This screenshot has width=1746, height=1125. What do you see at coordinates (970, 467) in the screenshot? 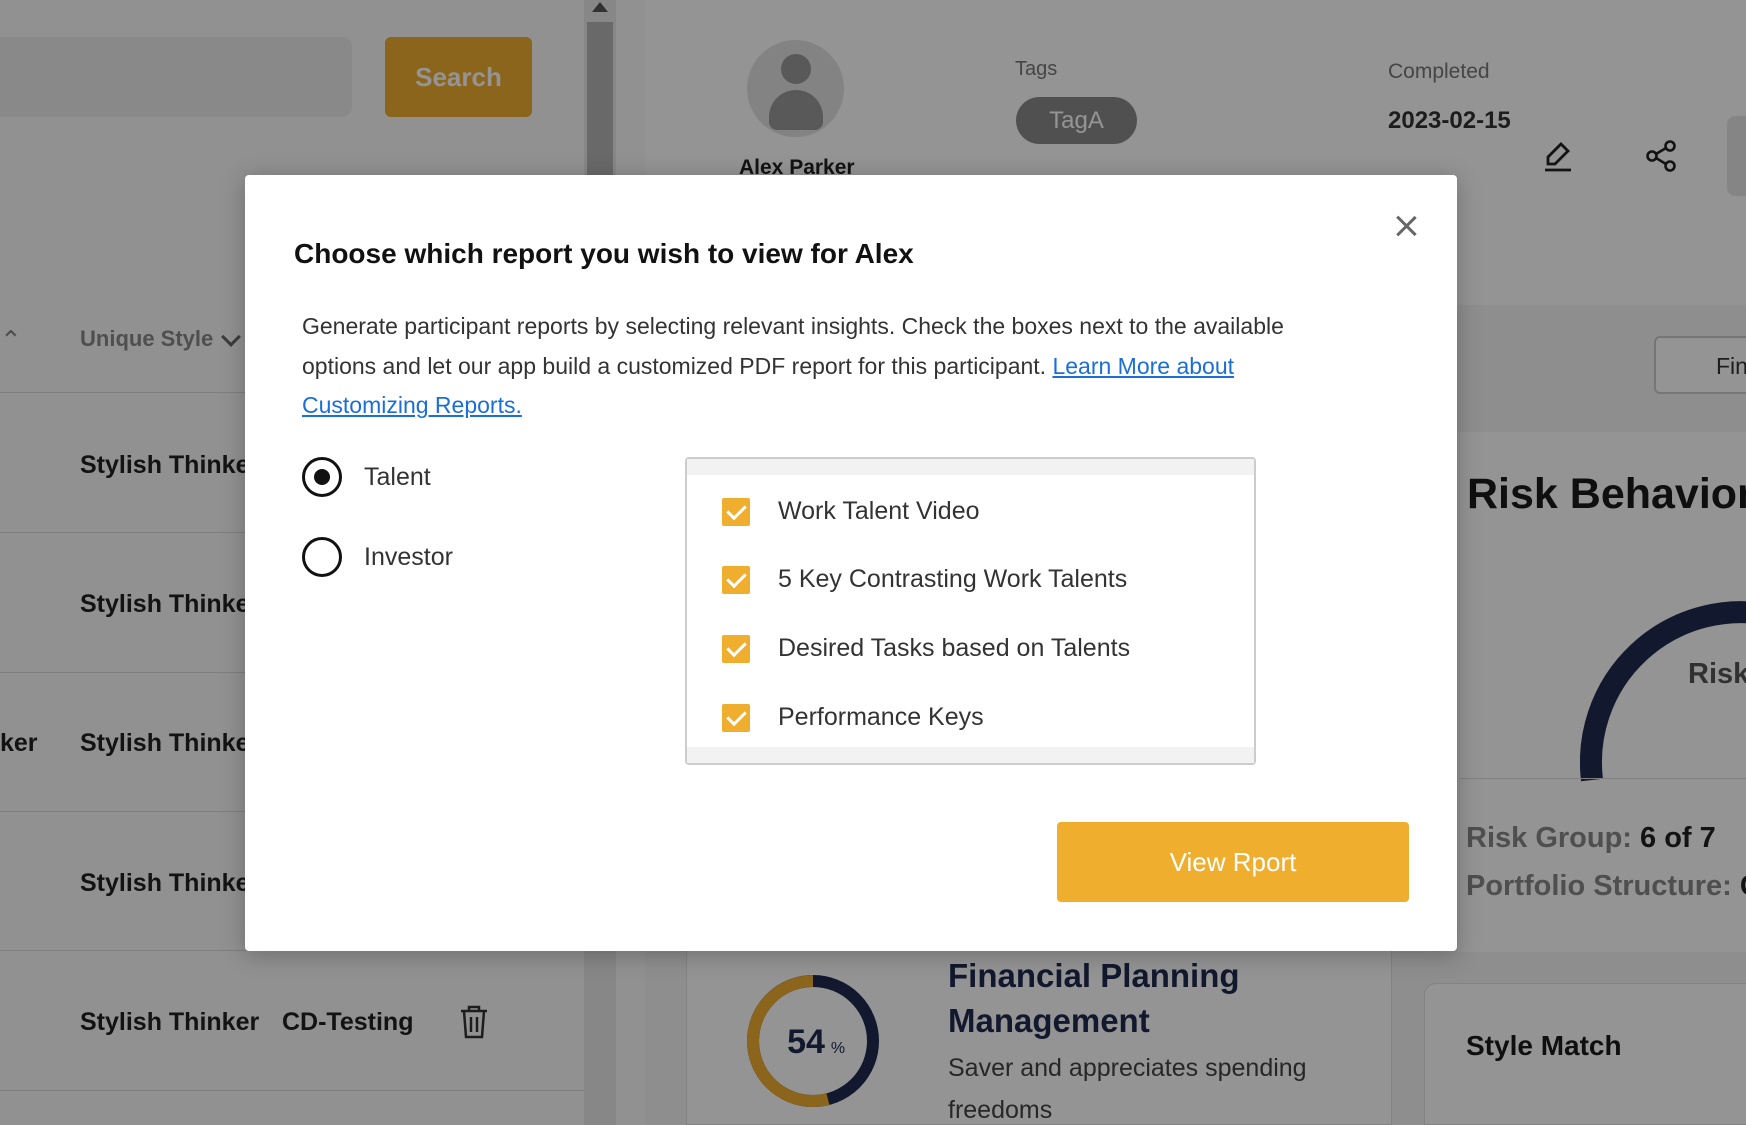
I see `list-top-strip` at bounding box center [970, 467].